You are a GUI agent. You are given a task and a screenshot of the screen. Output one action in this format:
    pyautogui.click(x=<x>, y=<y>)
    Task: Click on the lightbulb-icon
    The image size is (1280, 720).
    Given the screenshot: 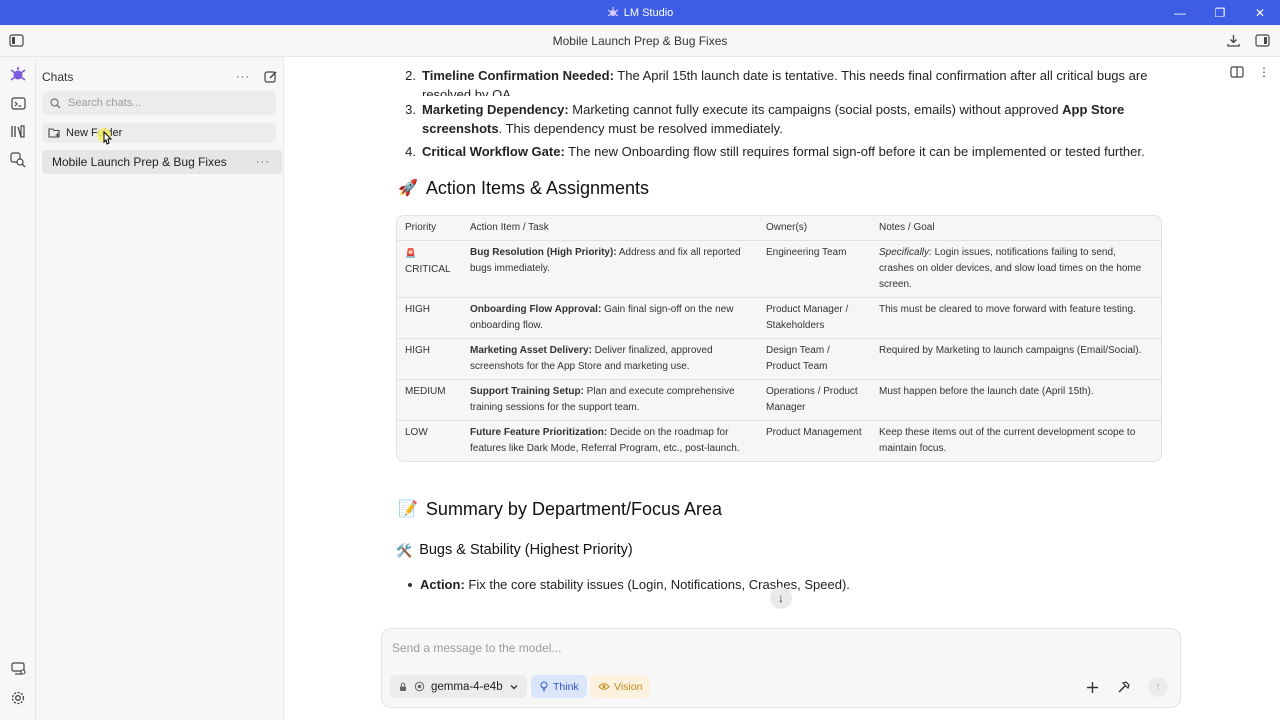 What is the action you would take?
    pyautogui.click(x=544, y=686)
    